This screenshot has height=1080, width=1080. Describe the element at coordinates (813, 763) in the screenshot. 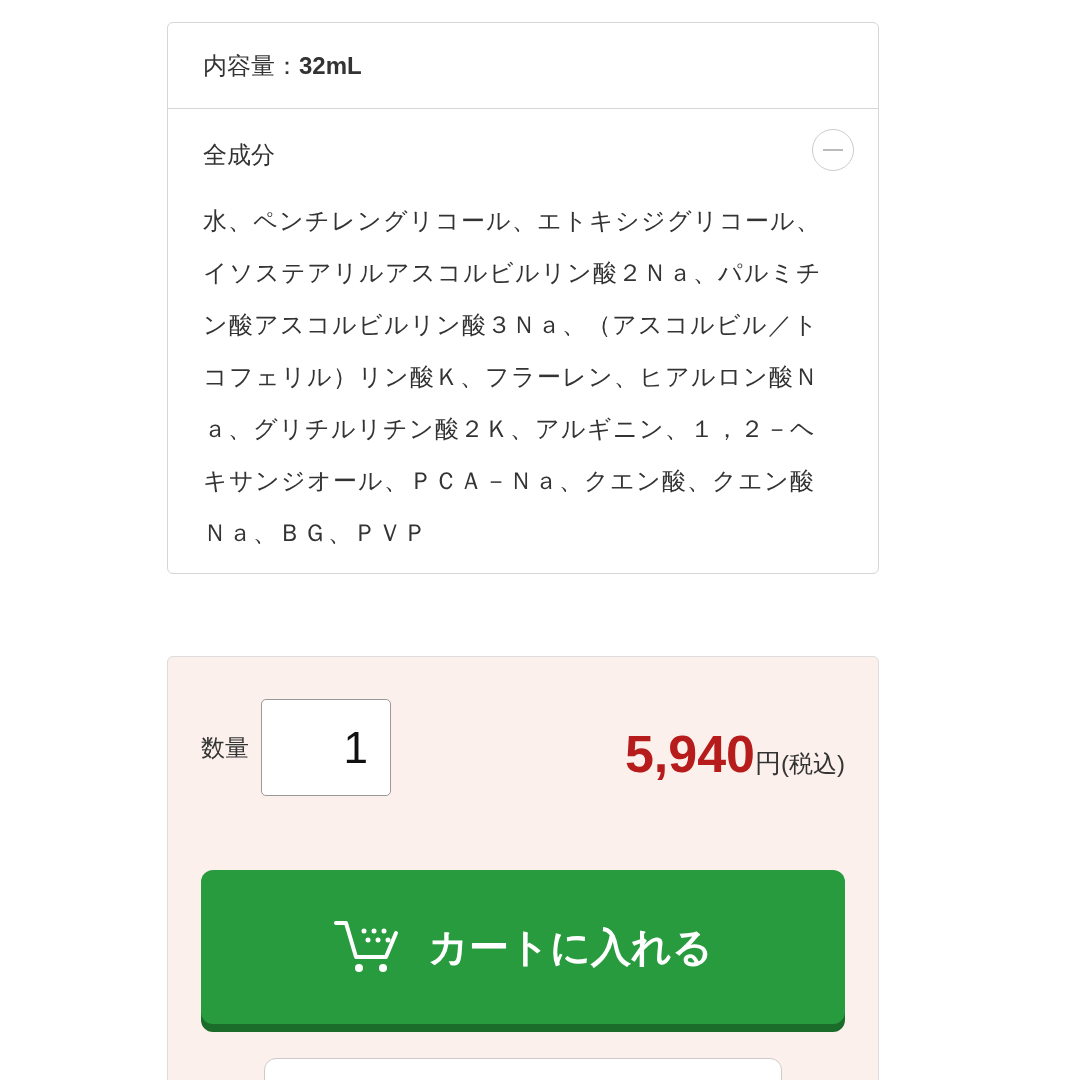

I see `tax-note: (税込)` at that location.